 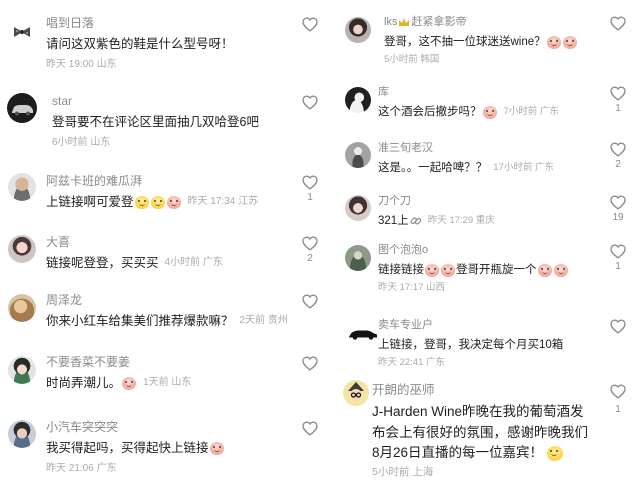 What do you see at coordinates (391, 22) in the screenshot?
I see `username-prefix: lks` at bounding box center [391, 22].